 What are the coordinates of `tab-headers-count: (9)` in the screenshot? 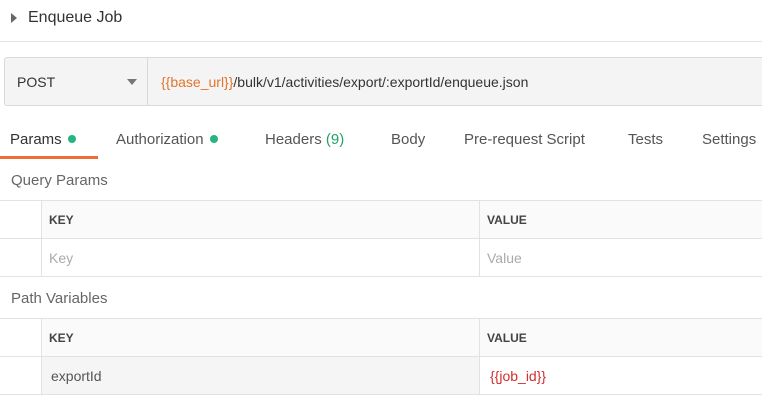 It's located at (335, 139).